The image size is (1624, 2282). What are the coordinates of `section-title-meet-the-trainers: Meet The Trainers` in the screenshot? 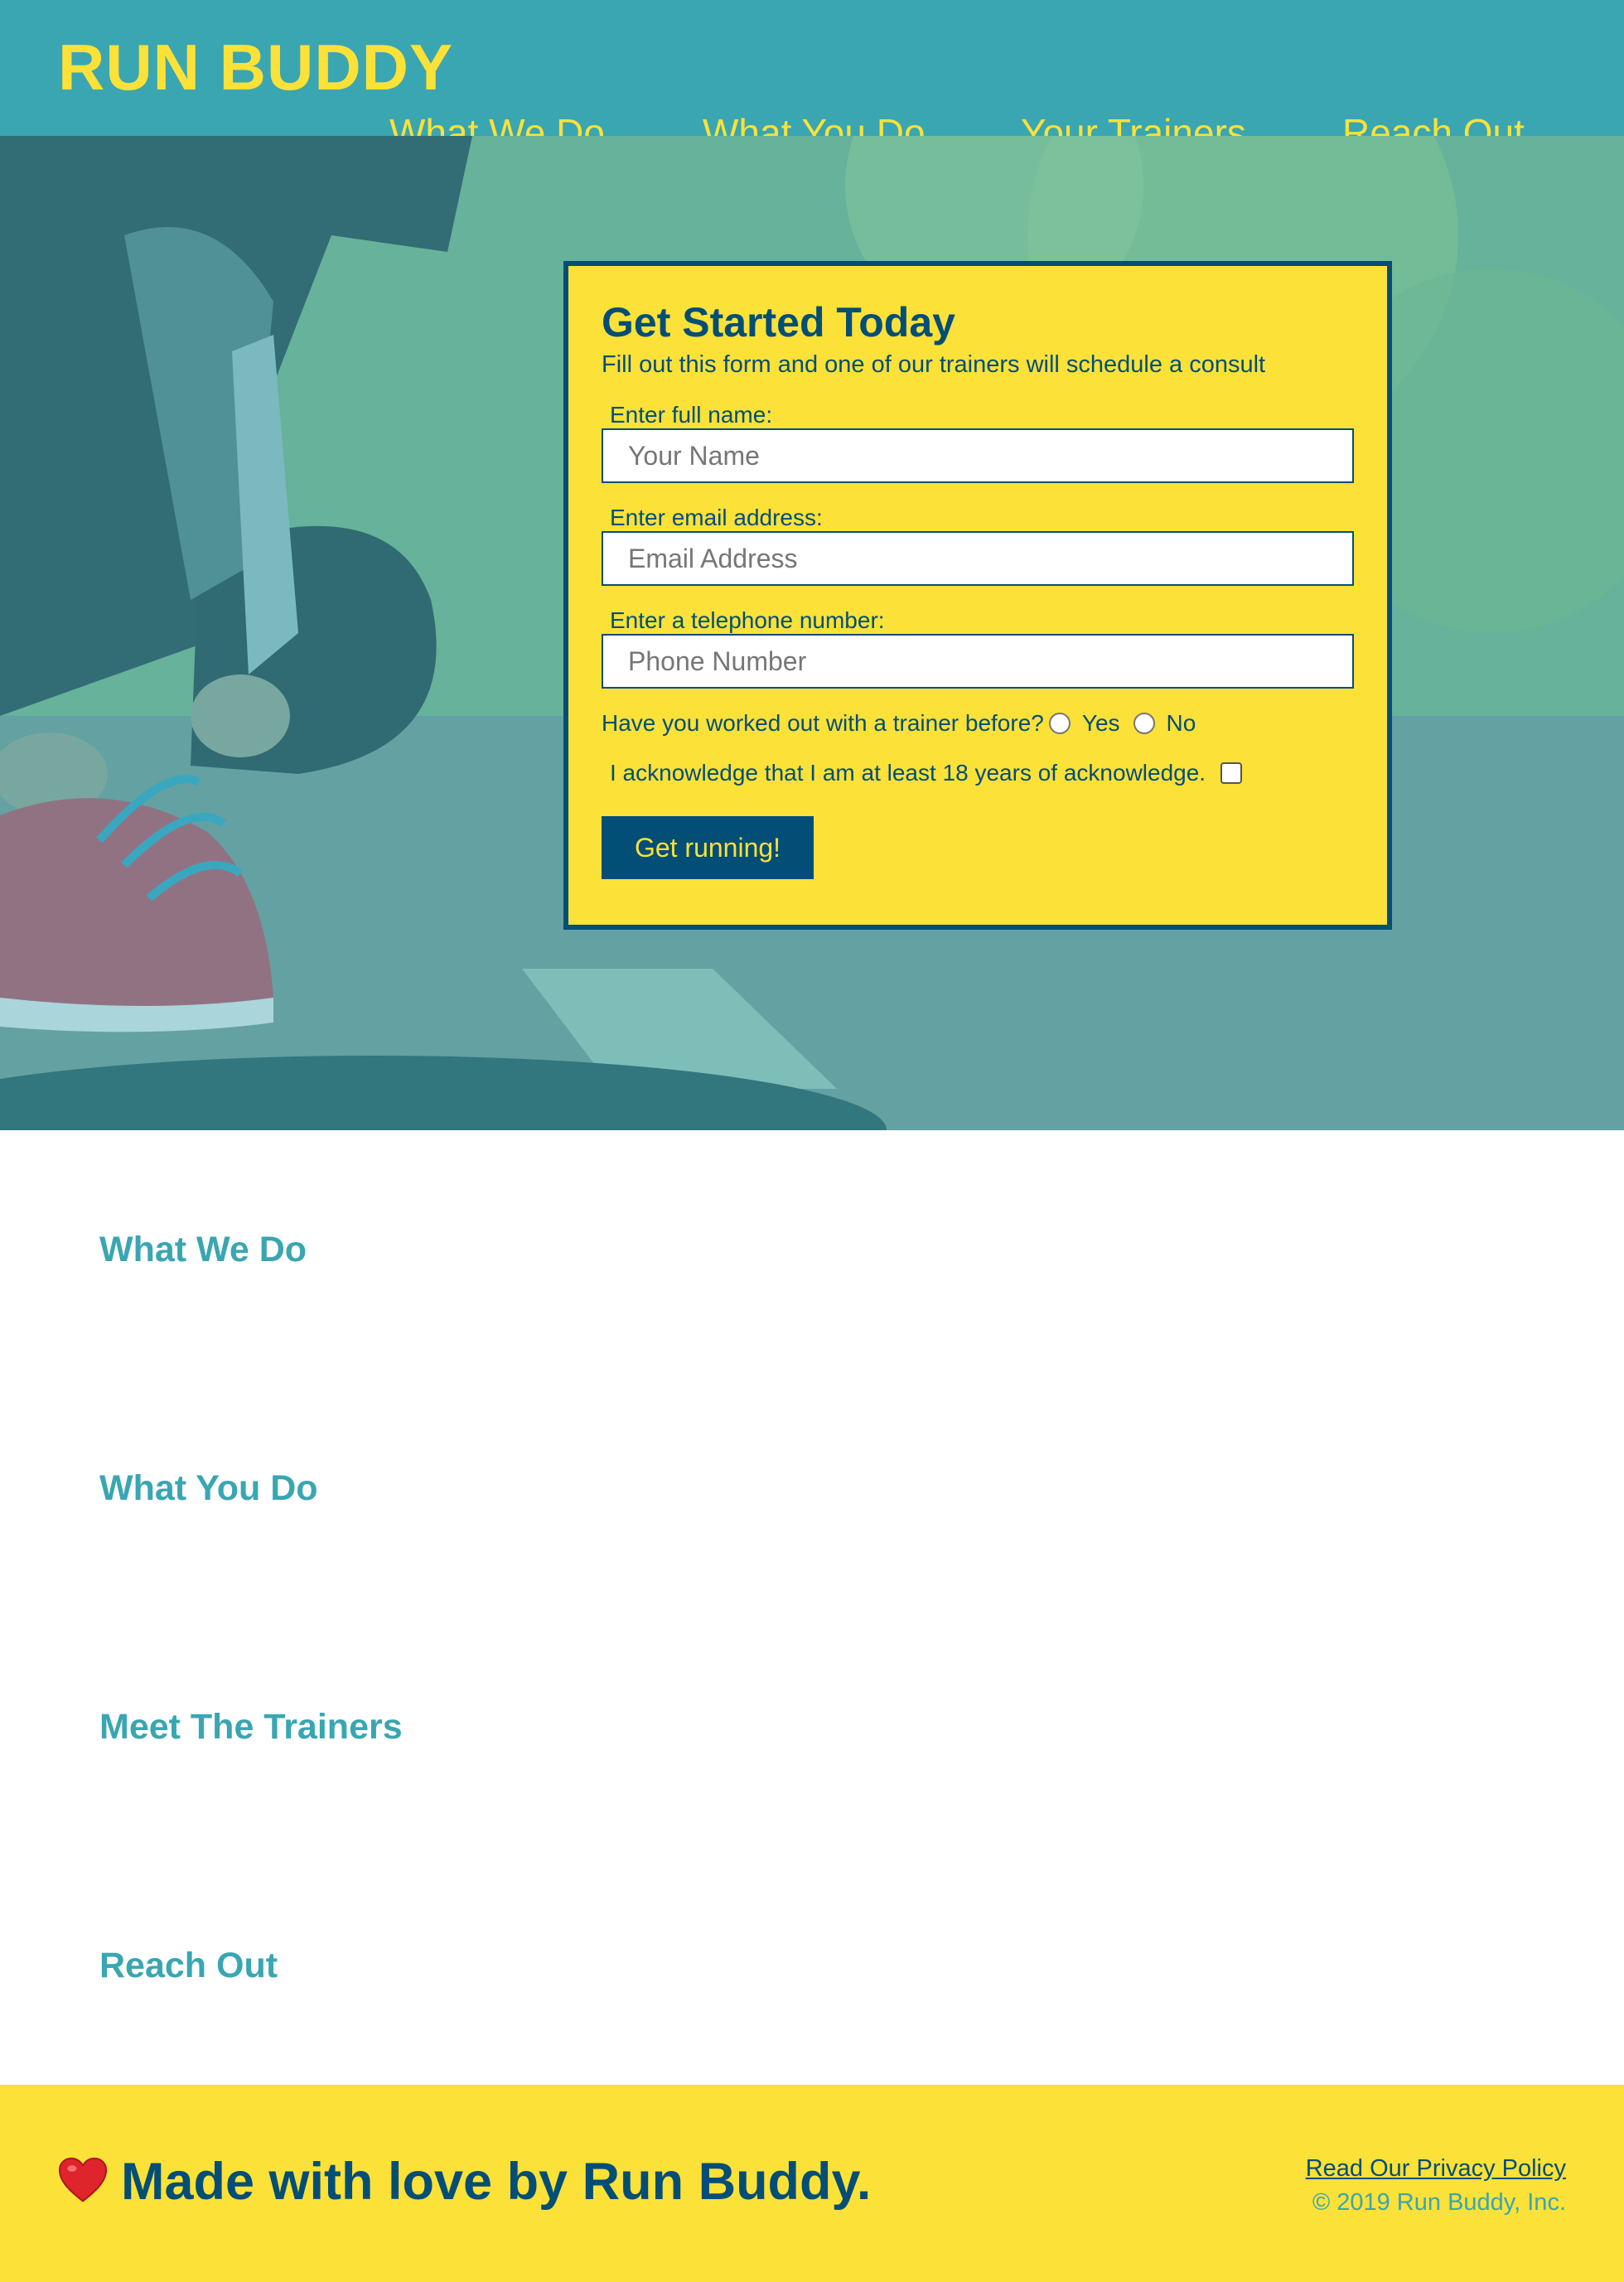 It's located at (251, 1727).